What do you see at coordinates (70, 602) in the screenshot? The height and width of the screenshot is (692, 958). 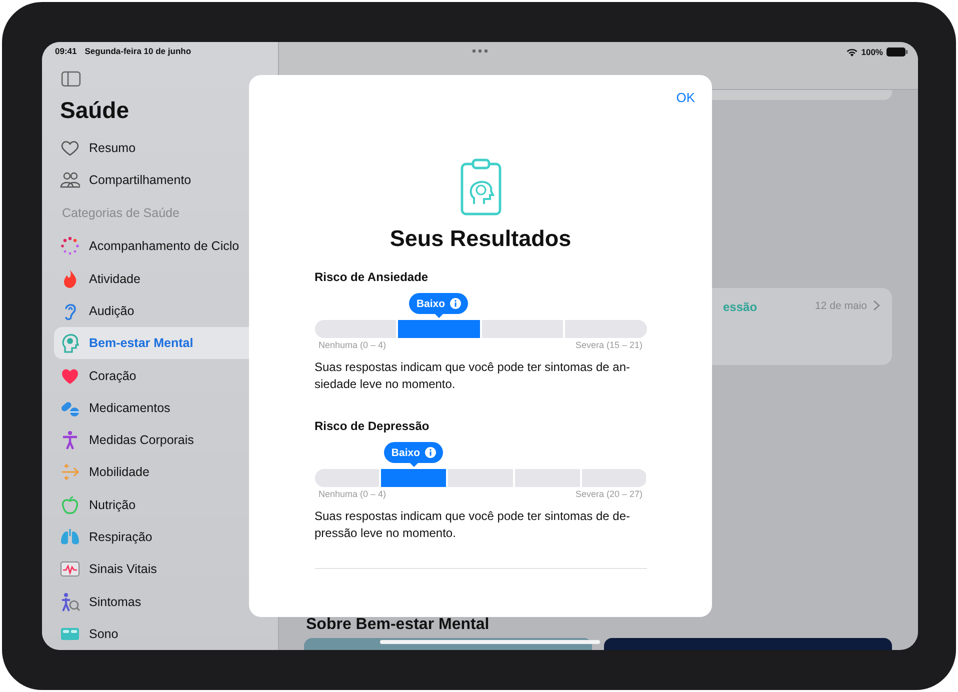 I see `person-magnifier-icon` at bounding box center [70, 602].